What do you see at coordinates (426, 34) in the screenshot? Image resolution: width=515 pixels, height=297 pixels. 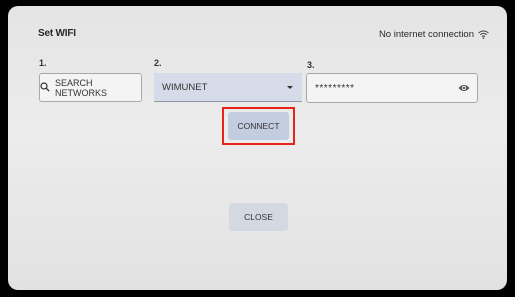 I see `connection-status-text: No internet connection` at bounding box center [426, 34].